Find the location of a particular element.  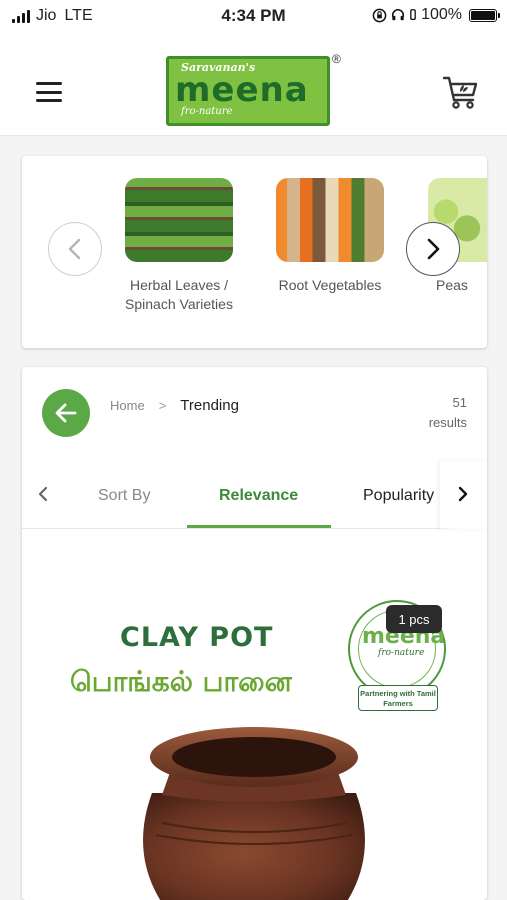

registered-mark: ® is located at coordinates (336, 59).